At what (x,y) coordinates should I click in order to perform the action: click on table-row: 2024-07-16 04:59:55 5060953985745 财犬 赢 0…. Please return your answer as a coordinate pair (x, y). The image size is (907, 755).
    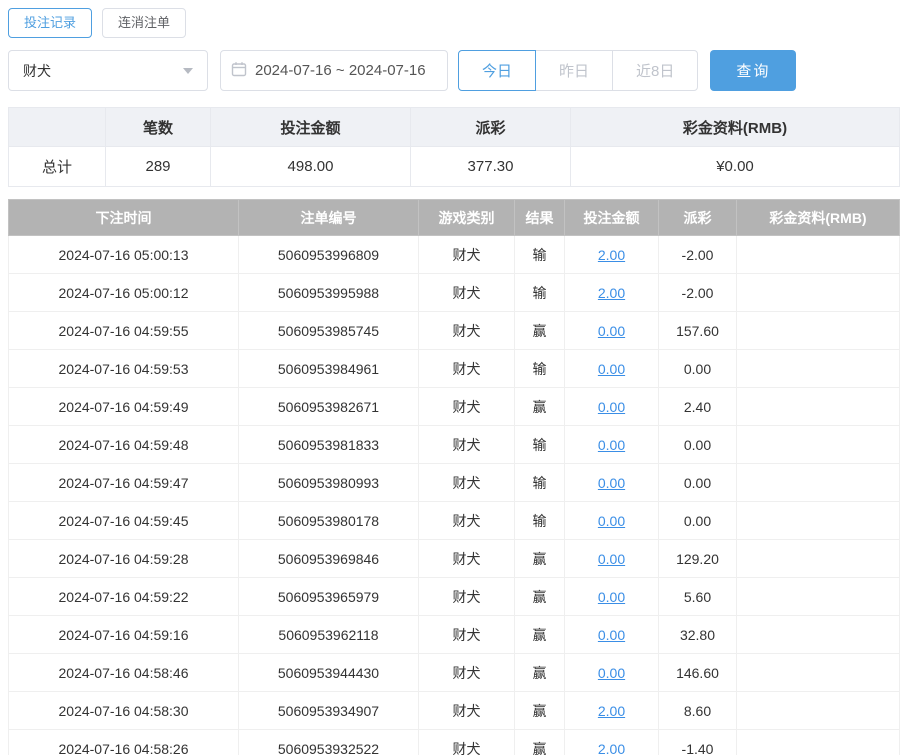
    Looking at the image, I should click on (454, 330).